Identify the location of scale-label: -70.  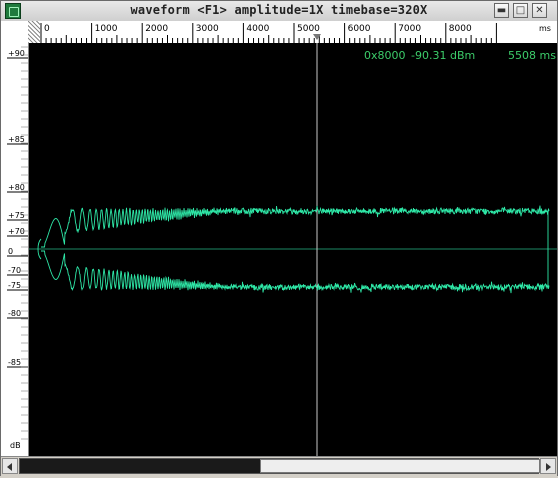
(14, 270).